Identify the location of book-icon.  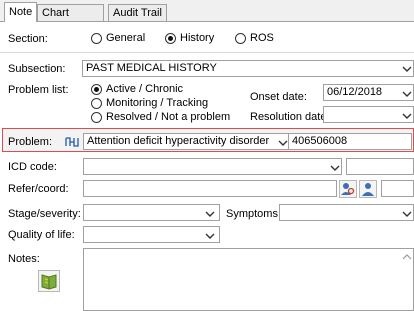
(49, 282).